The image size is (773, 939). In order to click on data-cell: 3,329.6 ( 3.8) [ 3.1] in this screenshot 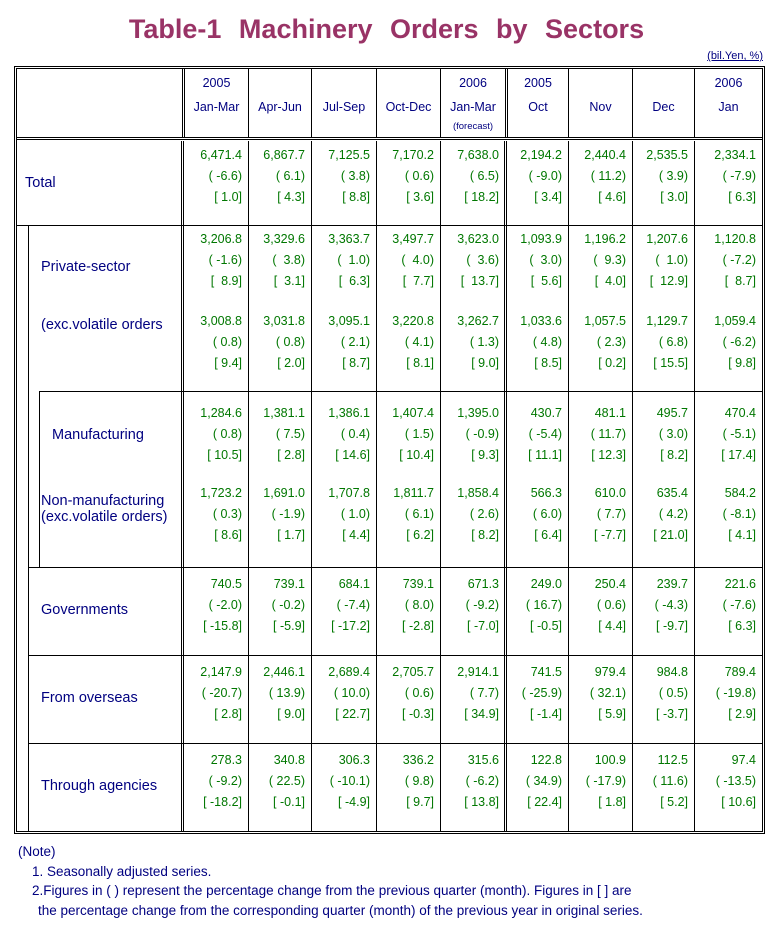, I will do `click(279, 260)`.